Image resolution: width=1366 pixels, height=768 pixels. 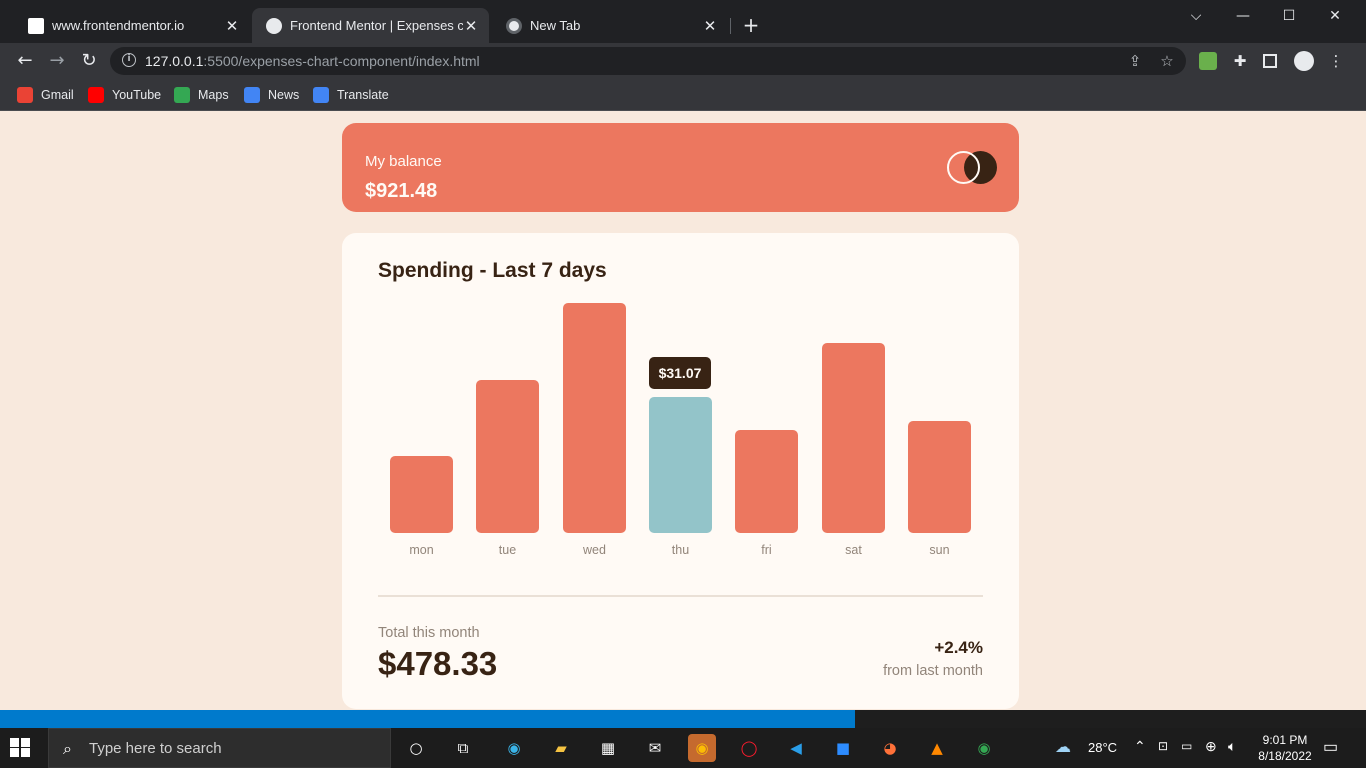 I want to click on zoom-icon: ■, so click(x=843, y=748).